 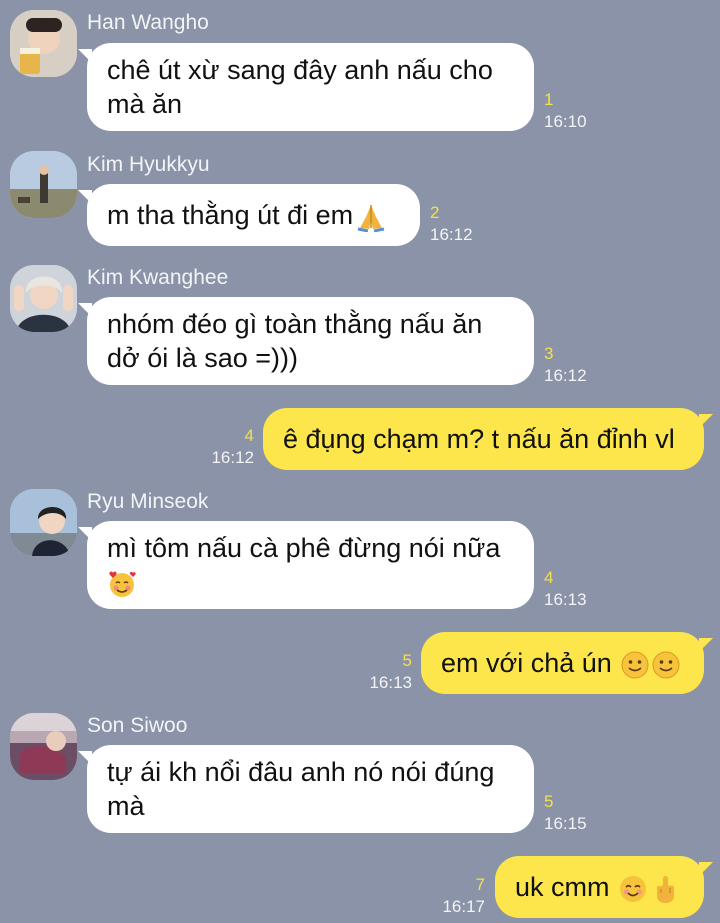 I want to click on message-bubble: uk cmm, so click(x=604, y=887).